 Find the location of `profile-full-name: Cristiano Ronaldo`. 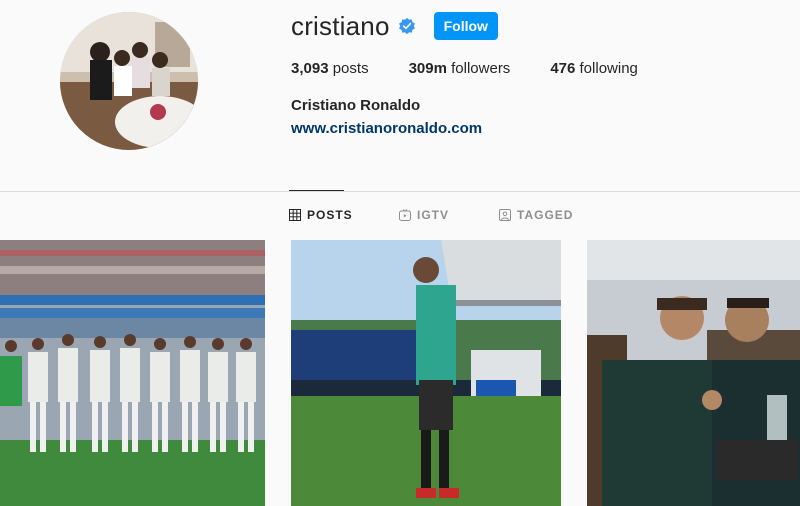

profile-full-name: Cristiano Ronaldo is located at coordinates (356, 105).